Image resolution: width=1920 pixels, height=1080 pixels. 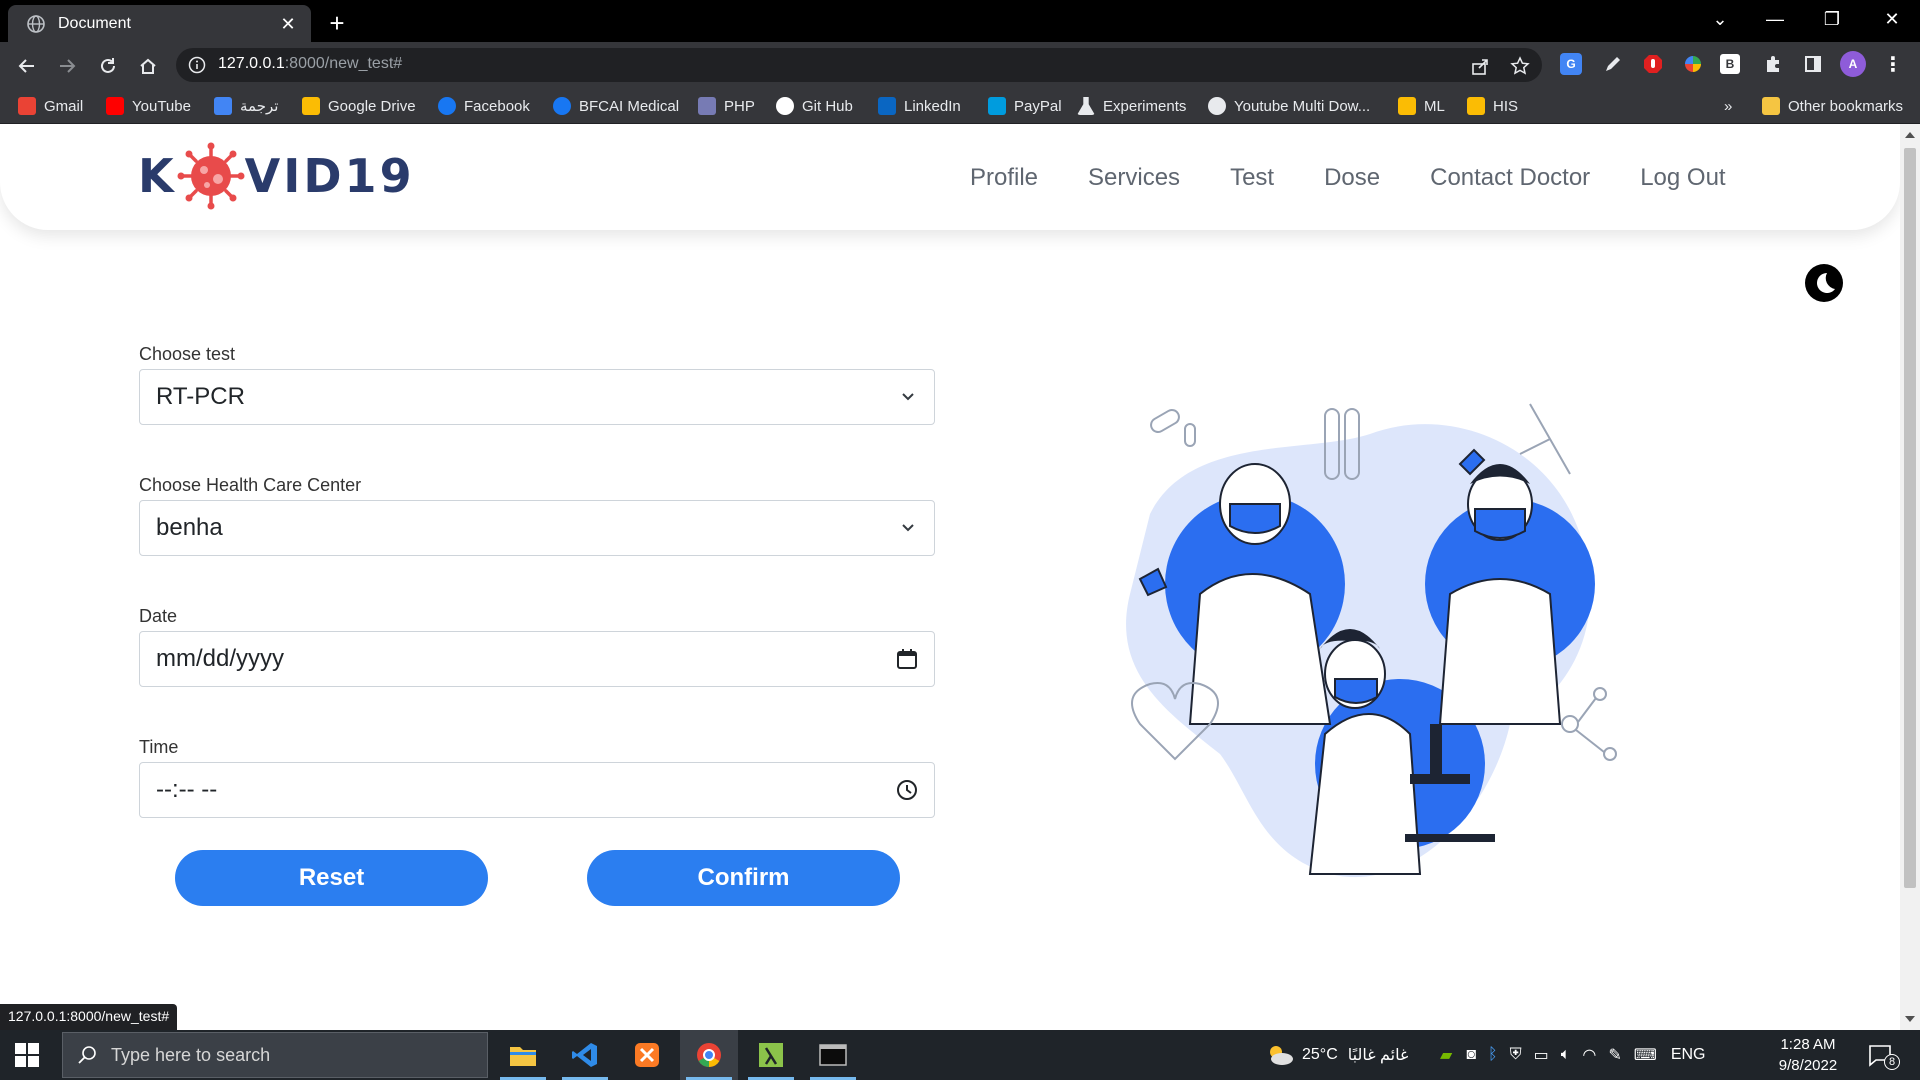 What do you see at coordinates (537, 790) in the screenshot?
I see `time-input: --:-- --` at bounding box center [537, 790].